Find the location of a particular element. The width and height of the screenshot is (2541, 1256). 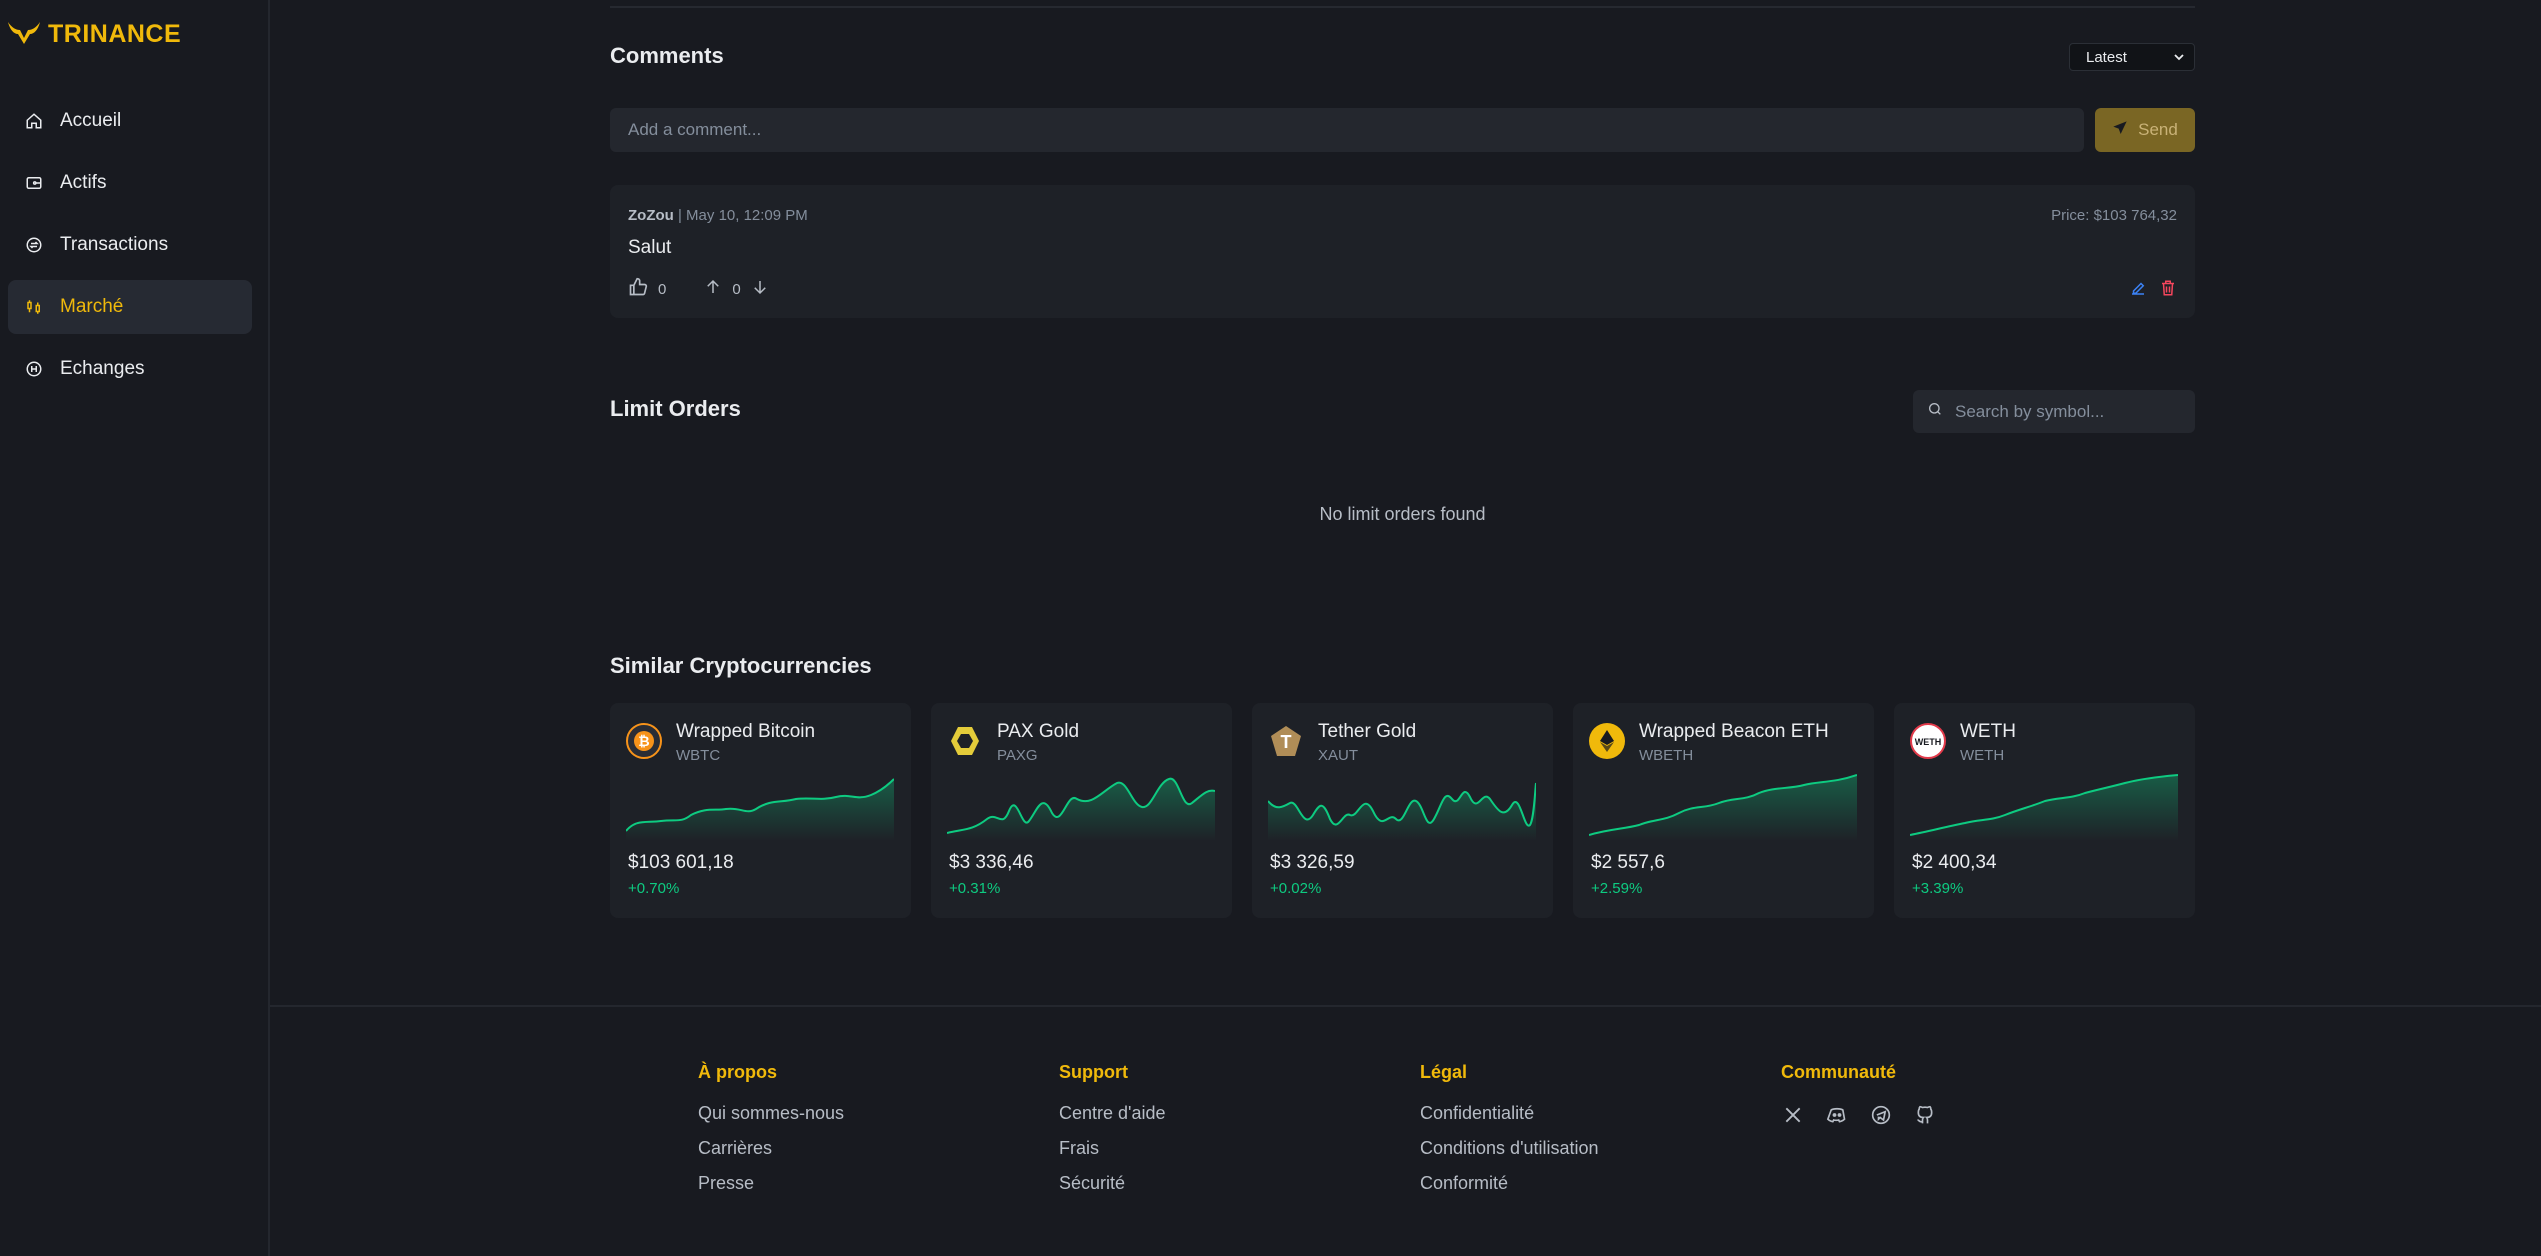

footer-link: Centre d'aide is located at coordinates (1112, 1113).